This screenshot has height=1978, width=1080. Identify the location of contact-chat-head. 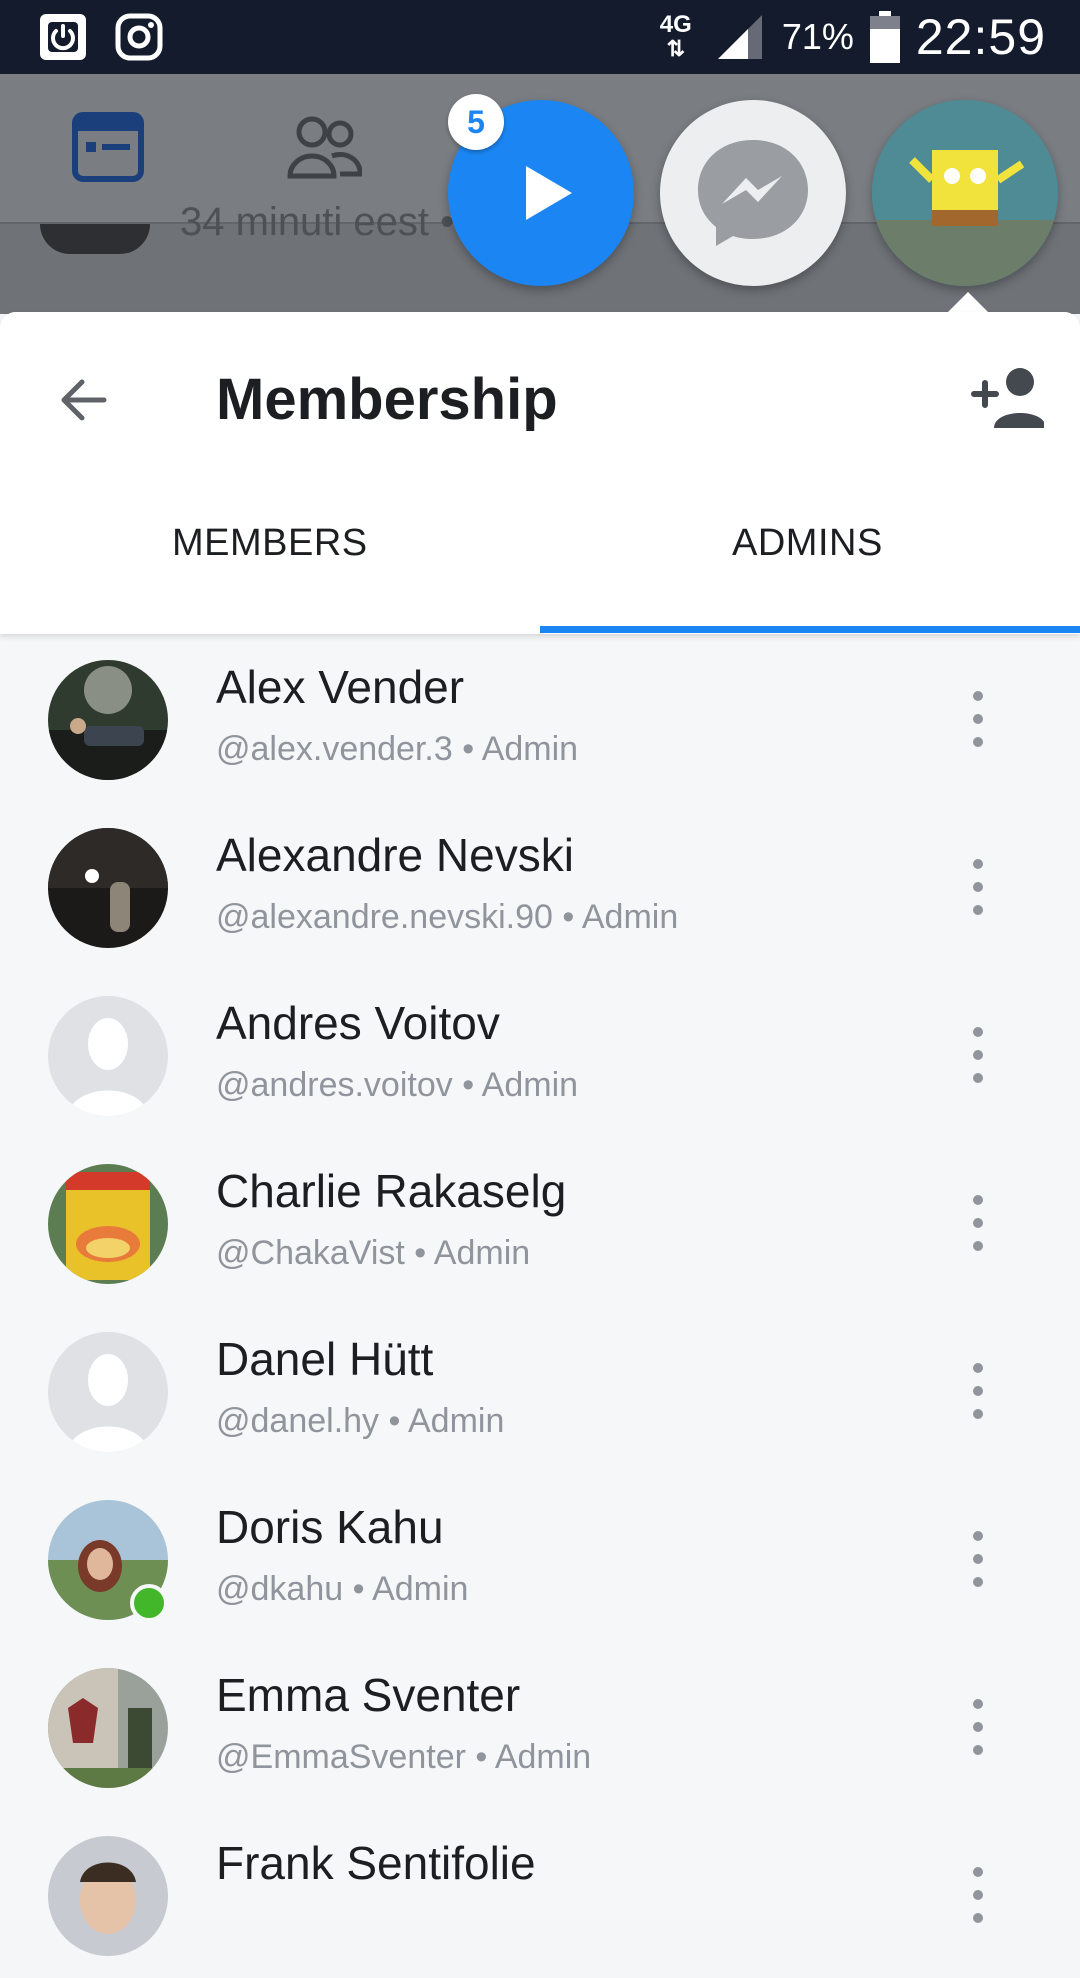
(965, 193).